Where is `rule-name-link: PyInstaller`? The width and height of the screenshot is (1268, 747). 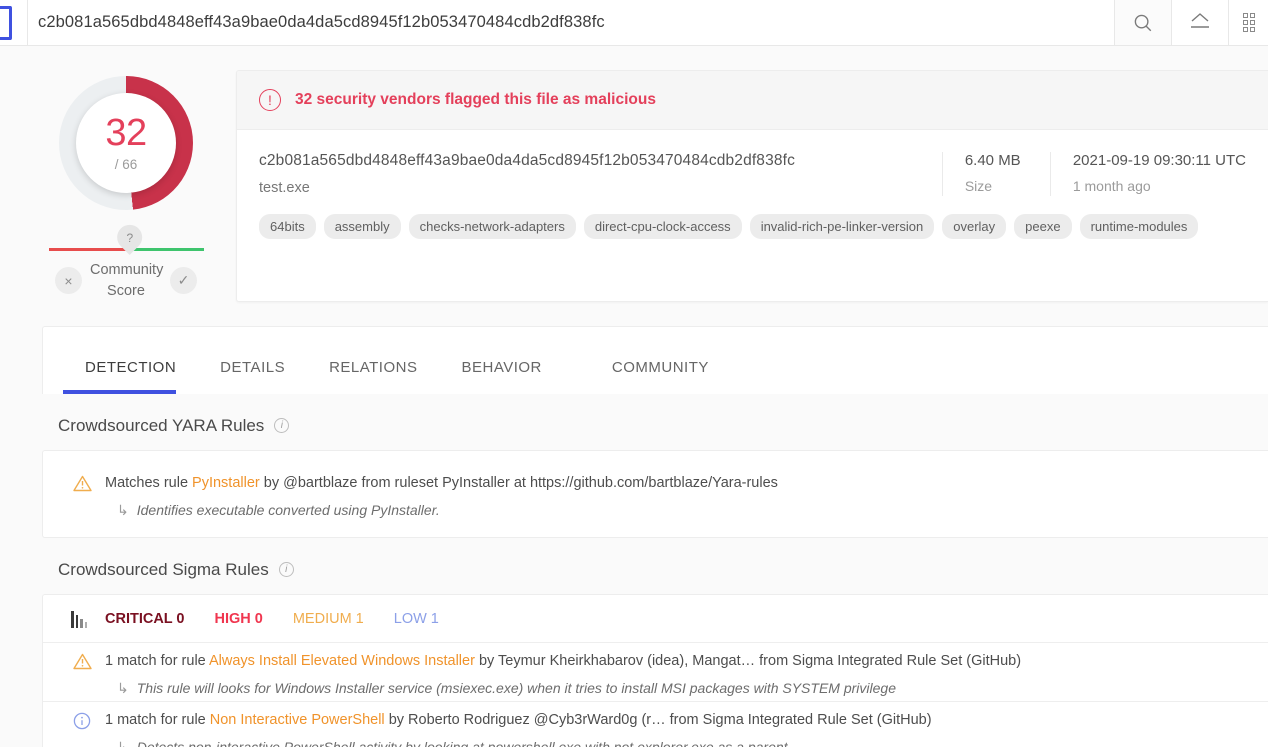 rule-name-link: PyInstaller is located at coordinates (226, 483).